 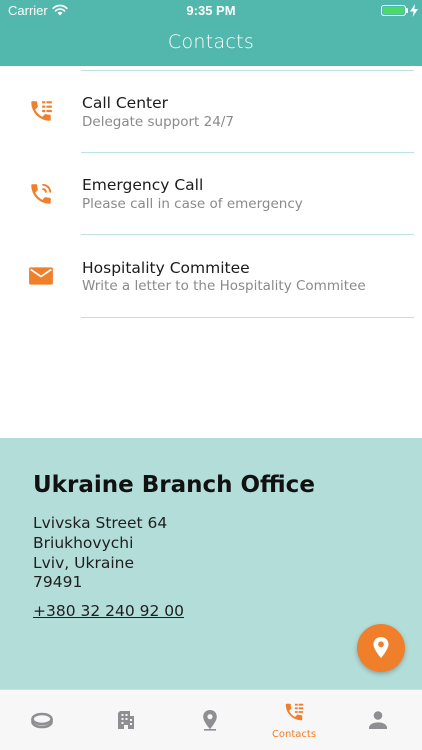 I want to click on office-phone-link: +380 32 240 92 00, so click(x=108, y=611).